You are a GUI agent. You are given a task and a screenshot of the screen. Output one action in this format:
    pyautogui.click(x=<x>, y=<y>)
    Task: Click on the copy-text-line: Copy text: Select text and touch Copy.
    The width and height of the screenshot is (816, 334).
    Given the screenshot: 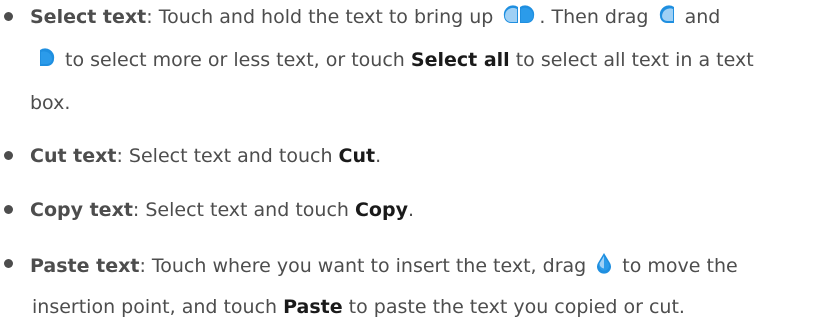 What is the action you would take?
    pyautogui.click(x=222, y=210)
    